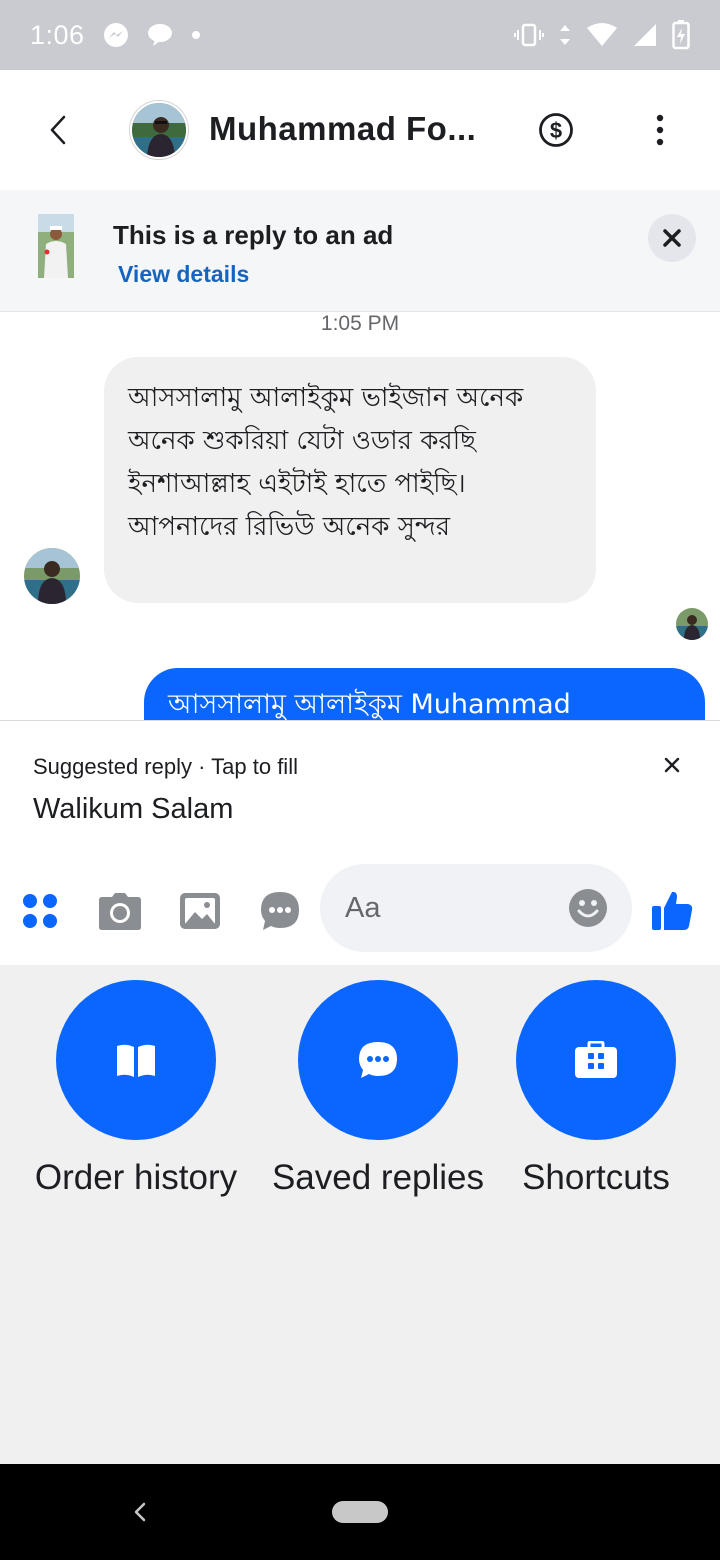  I want to click on seen-indicator-avatar, so click(692, 624).